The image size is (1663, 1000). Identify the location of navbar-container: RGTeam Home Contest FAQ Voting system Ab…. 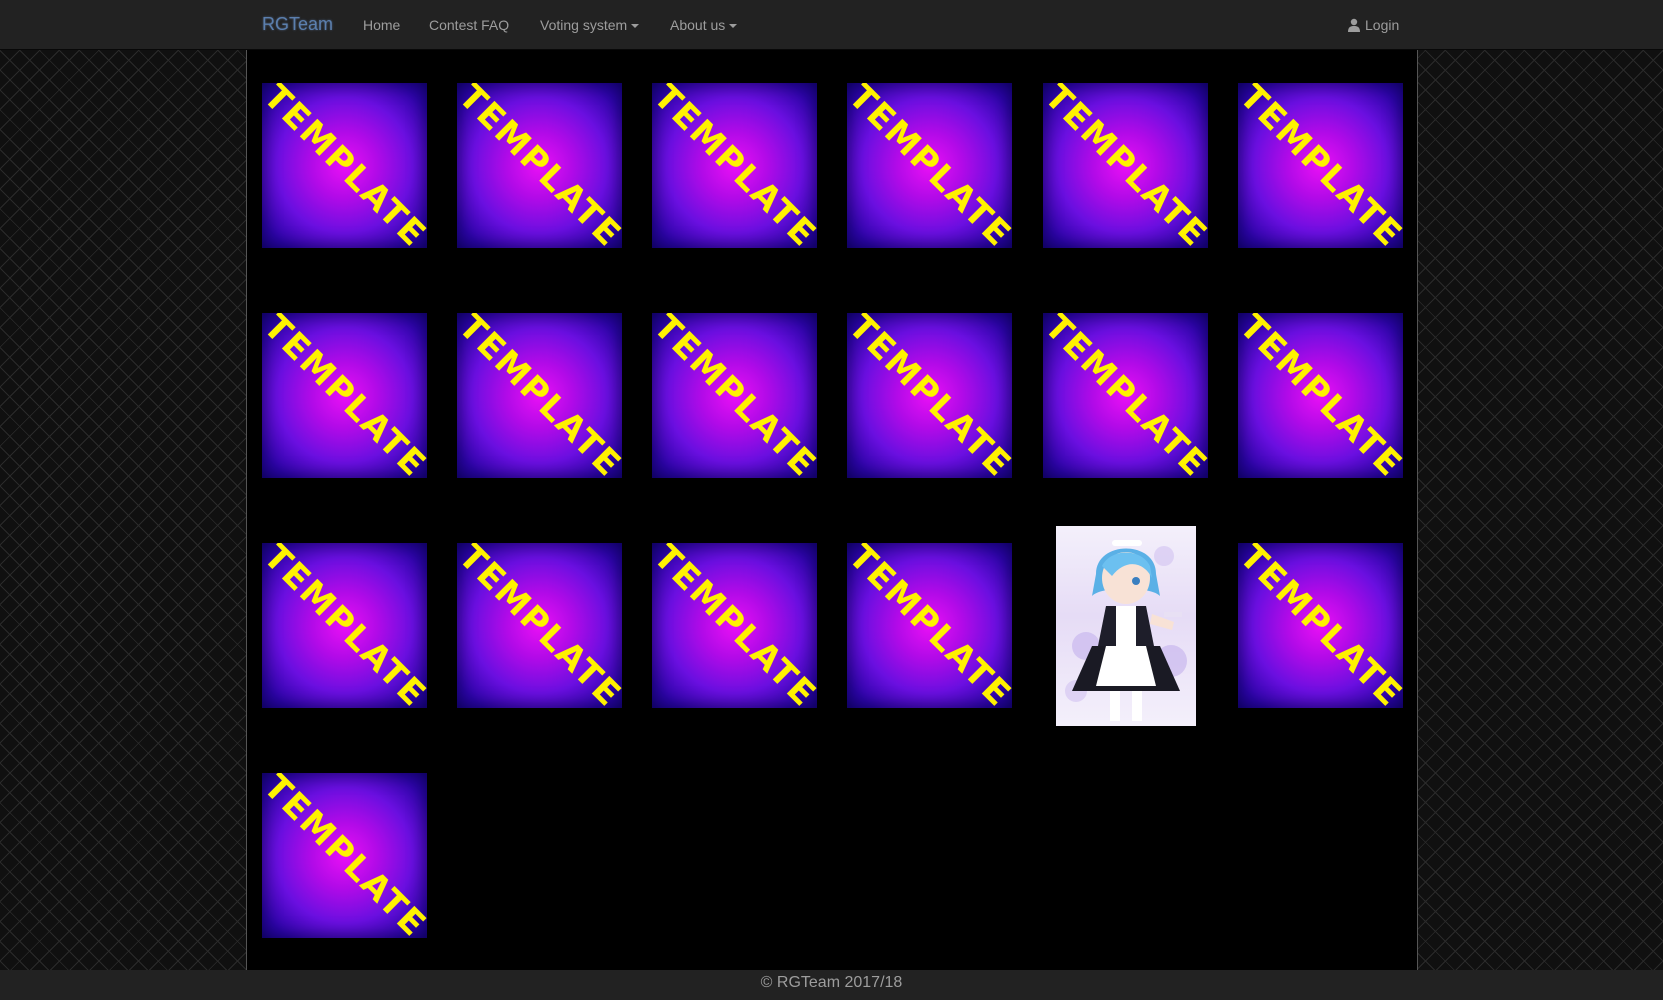
(824, 25).